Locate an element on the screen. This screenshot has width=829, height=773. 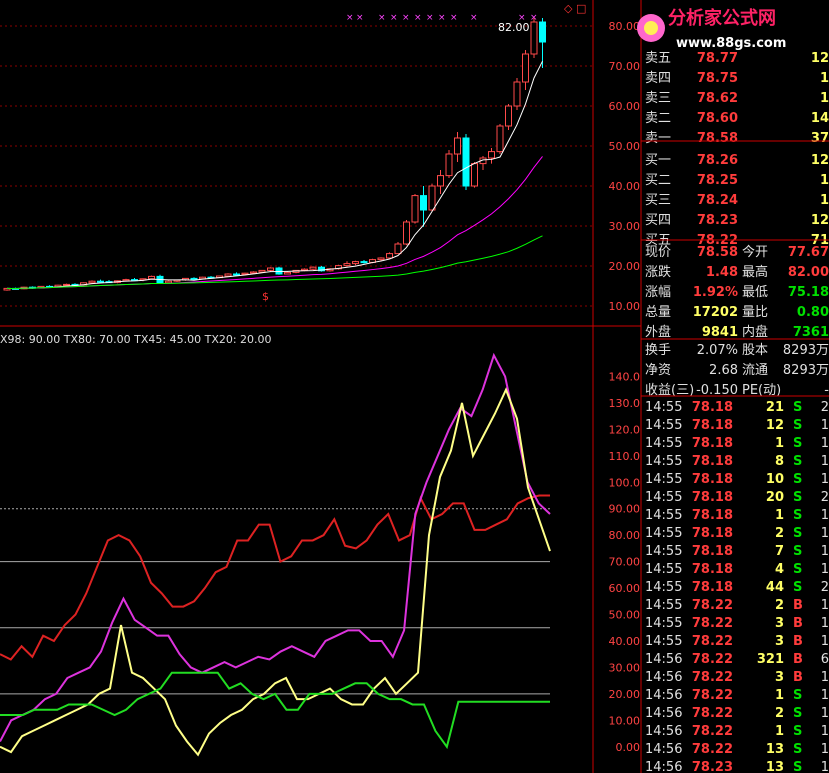
order-level-label: 卖二 is located at coordinates (658, 118).